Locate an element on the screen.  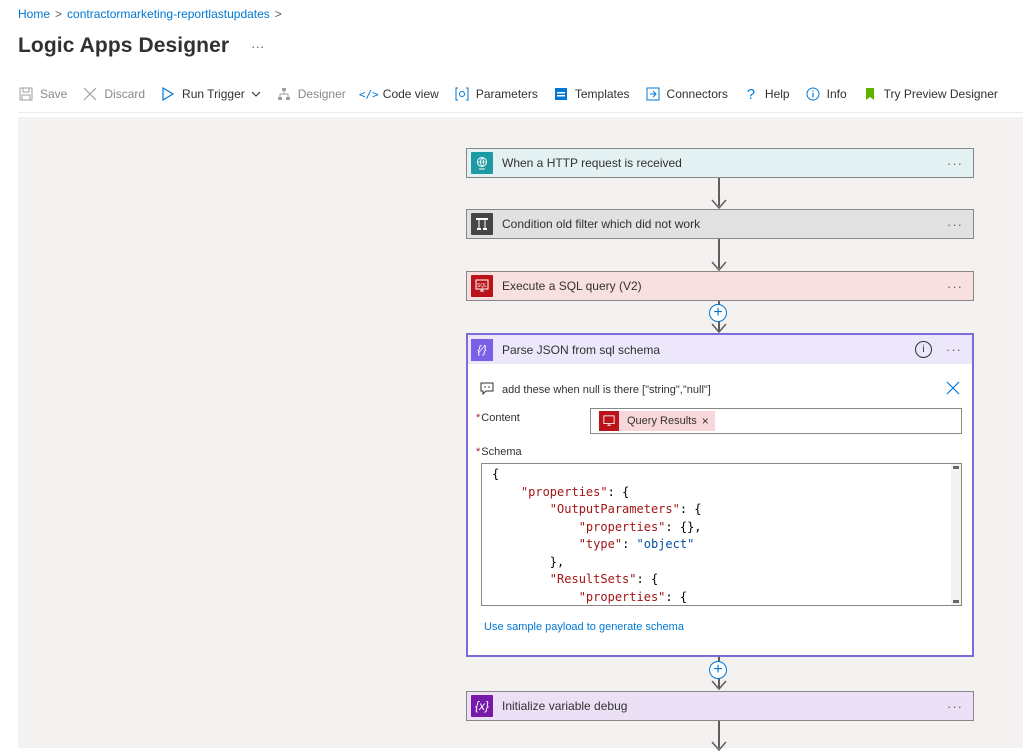
close-comment-button is located at coordinates (953, 389).